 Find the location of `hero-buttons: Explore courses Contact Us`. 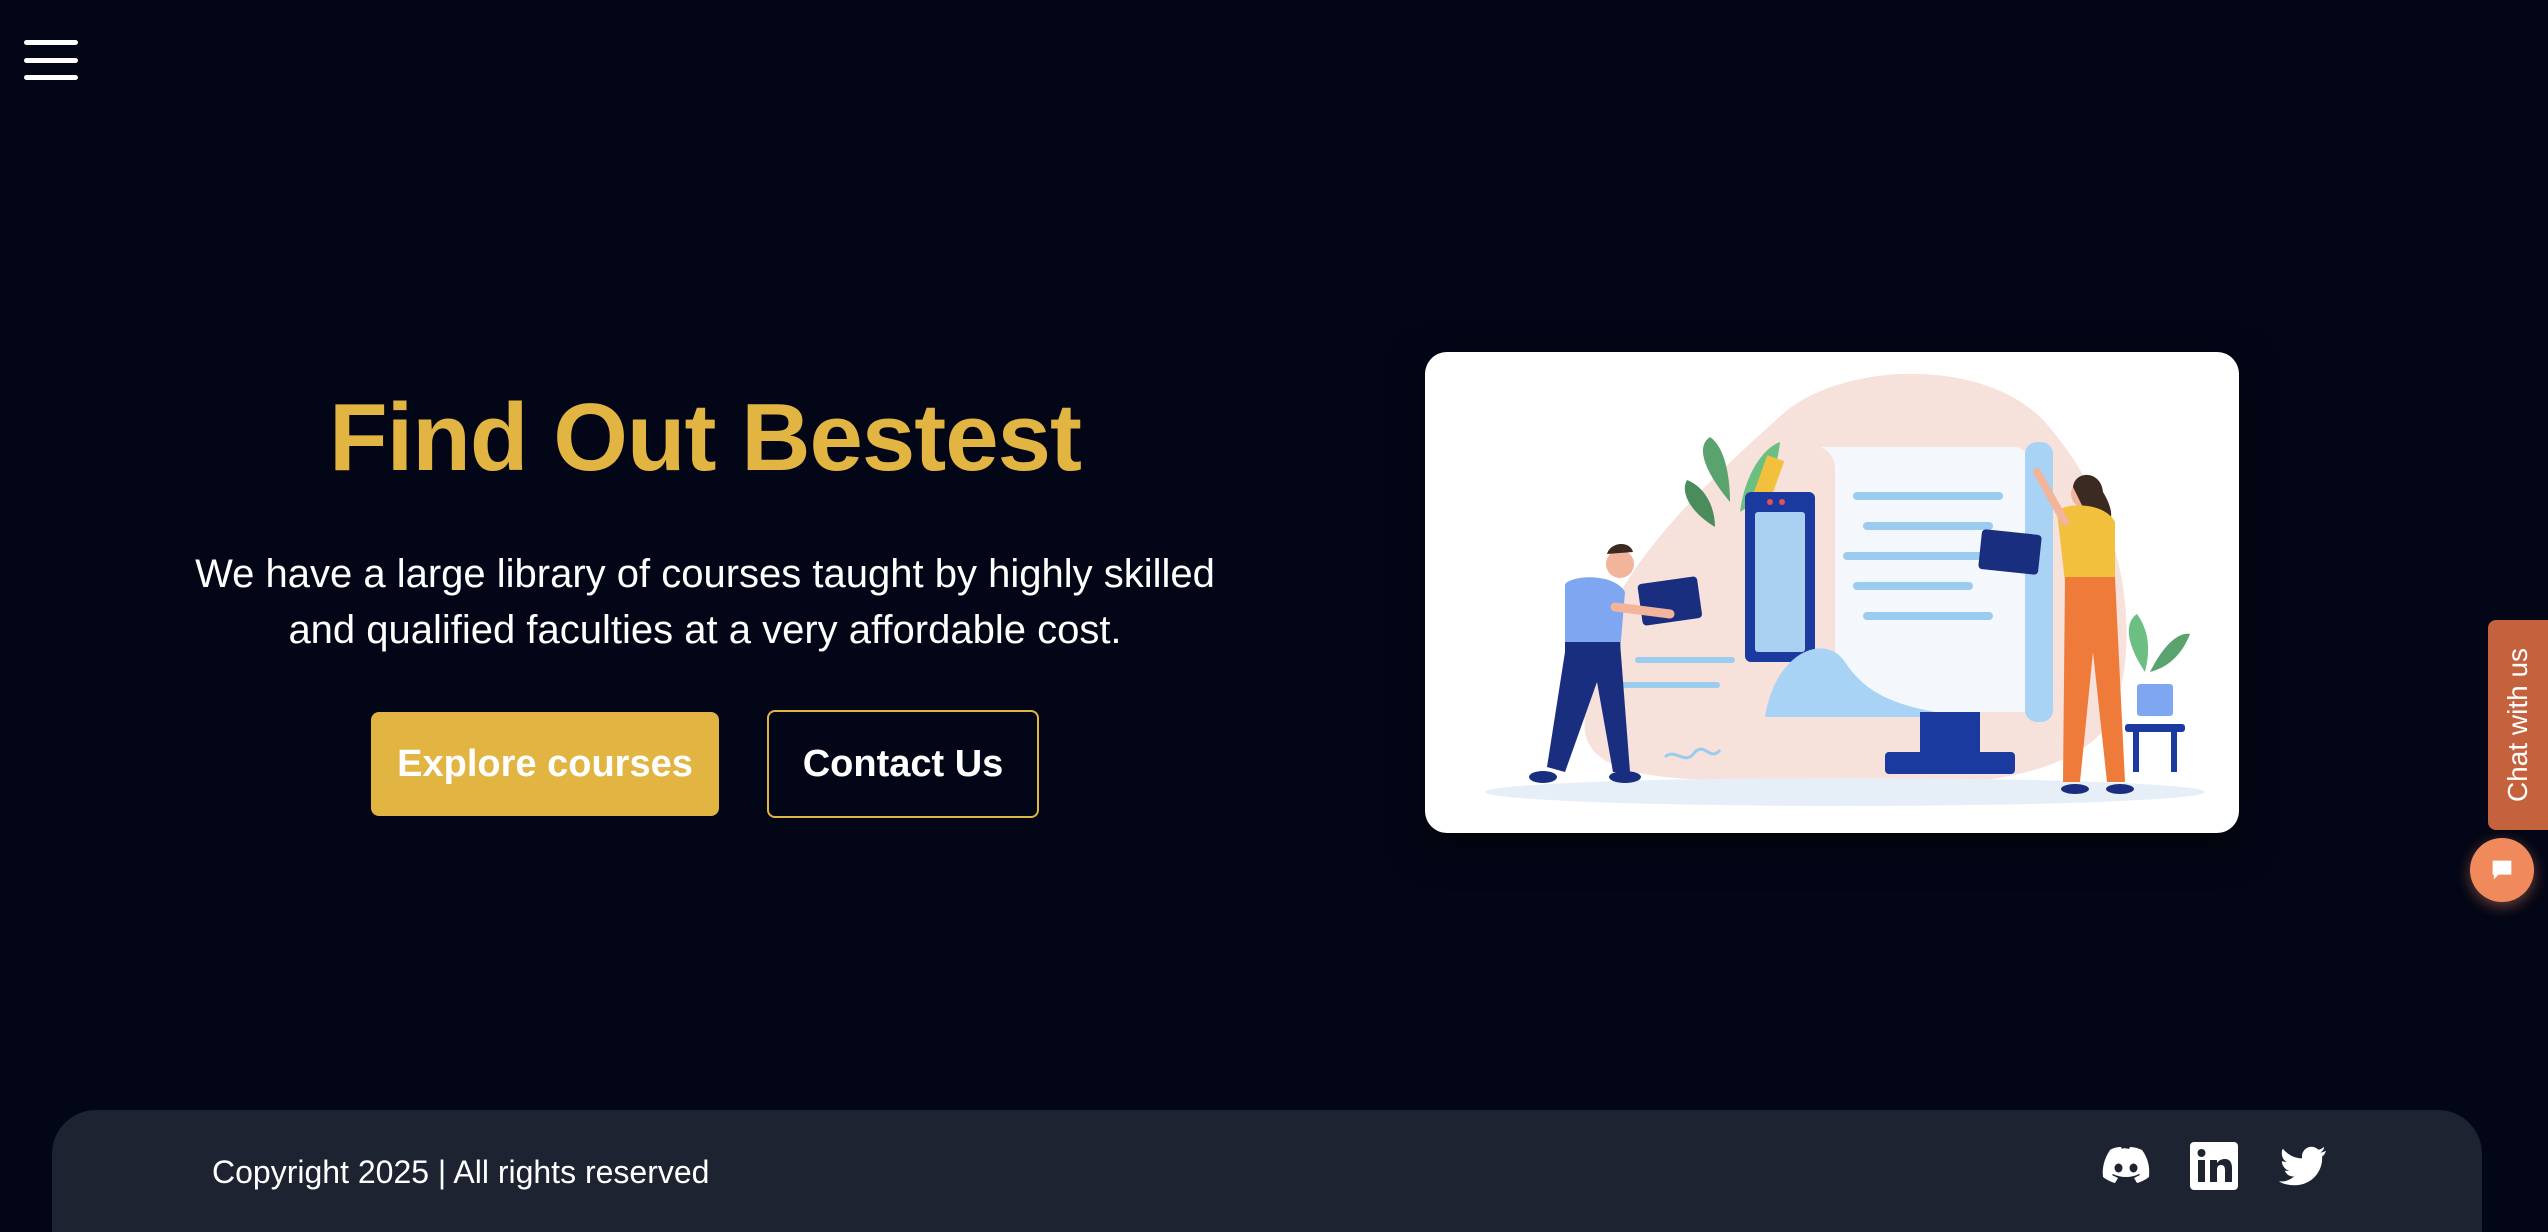

hero-buttons: Explore courses Contact Us is located at coordinates (705, 764).